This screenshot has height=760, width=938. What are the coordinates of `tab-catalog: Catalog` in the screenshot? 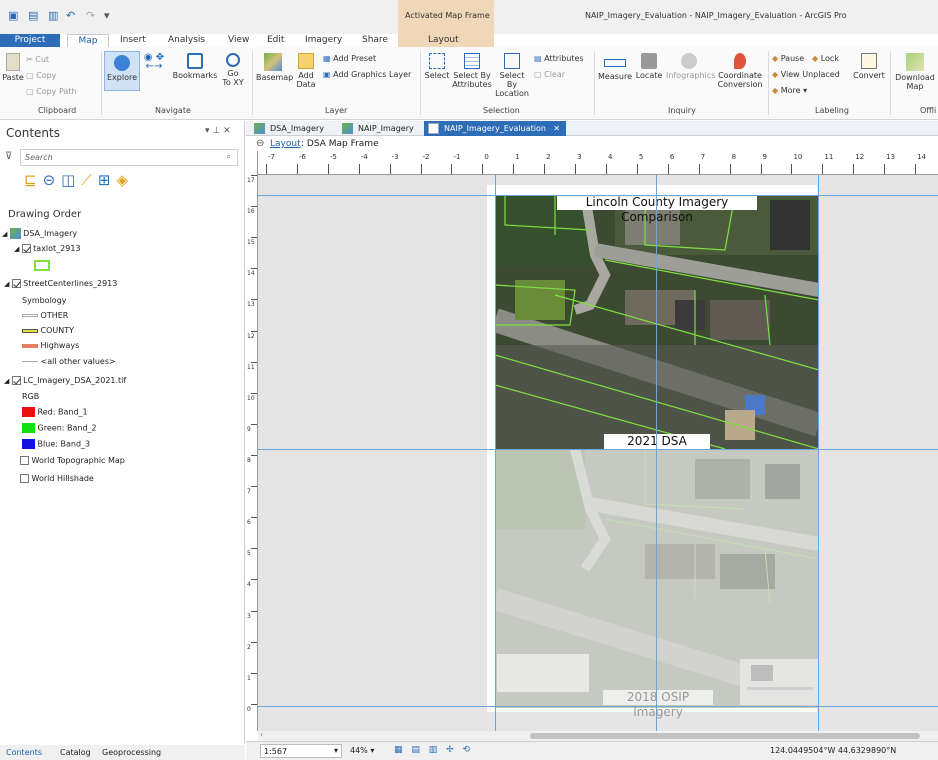 It's located at (75, 752).